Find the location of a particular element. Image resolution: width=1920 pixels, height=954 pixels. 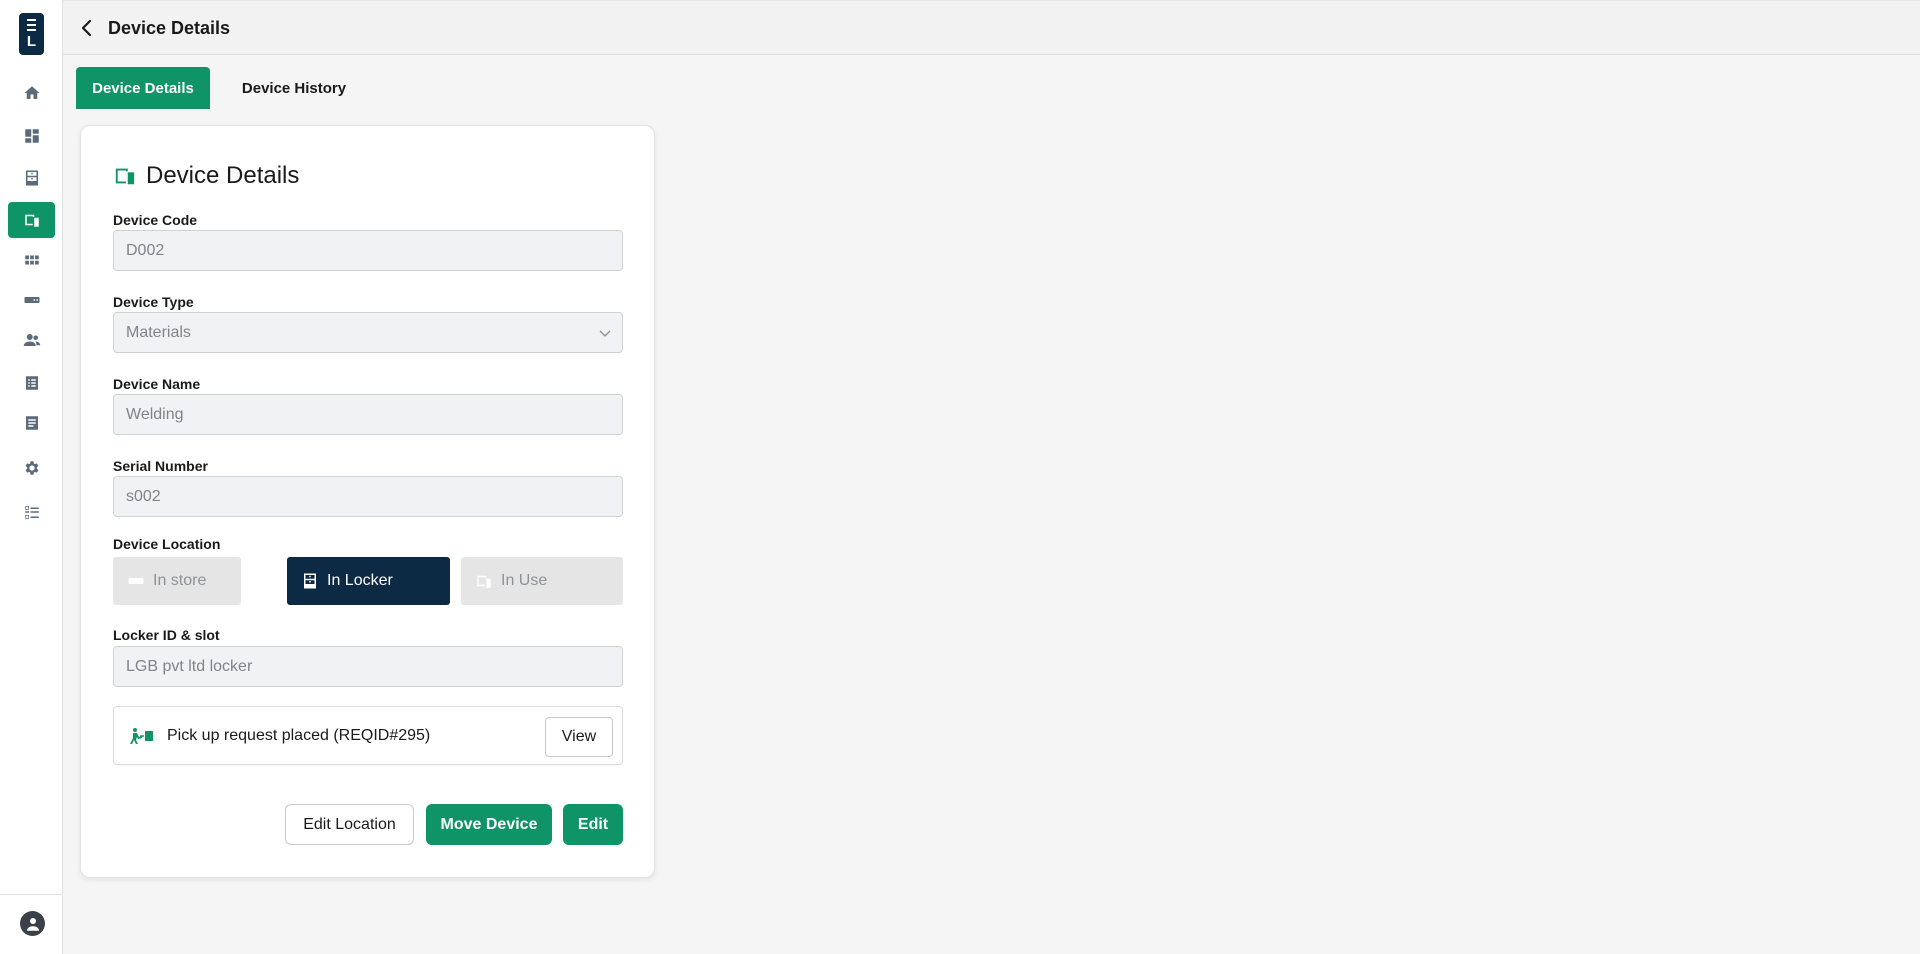

grid-icon is located at coordinates (31, 260).